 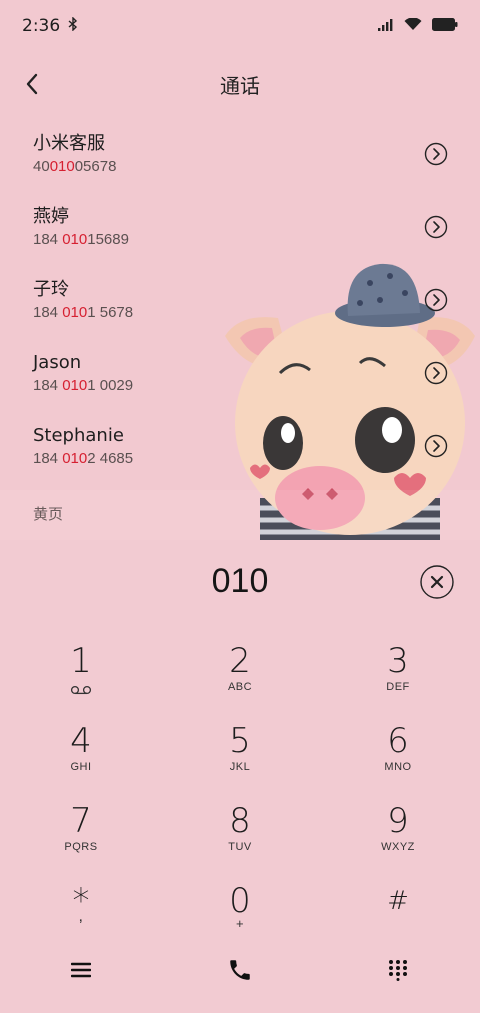 I want to click on contact-number: 184 0101 0029, so click(x=83, y=385).